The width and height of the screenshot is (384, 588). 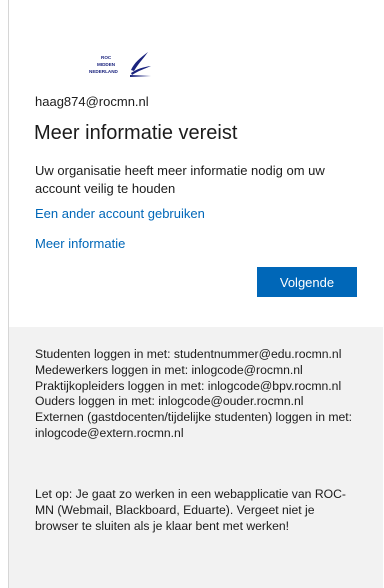 What do you see at coordinates (120, 213) in the screenshot?
I see `use-other-account-link: Een ander account gebruiken` at bounding box center [120, 213].